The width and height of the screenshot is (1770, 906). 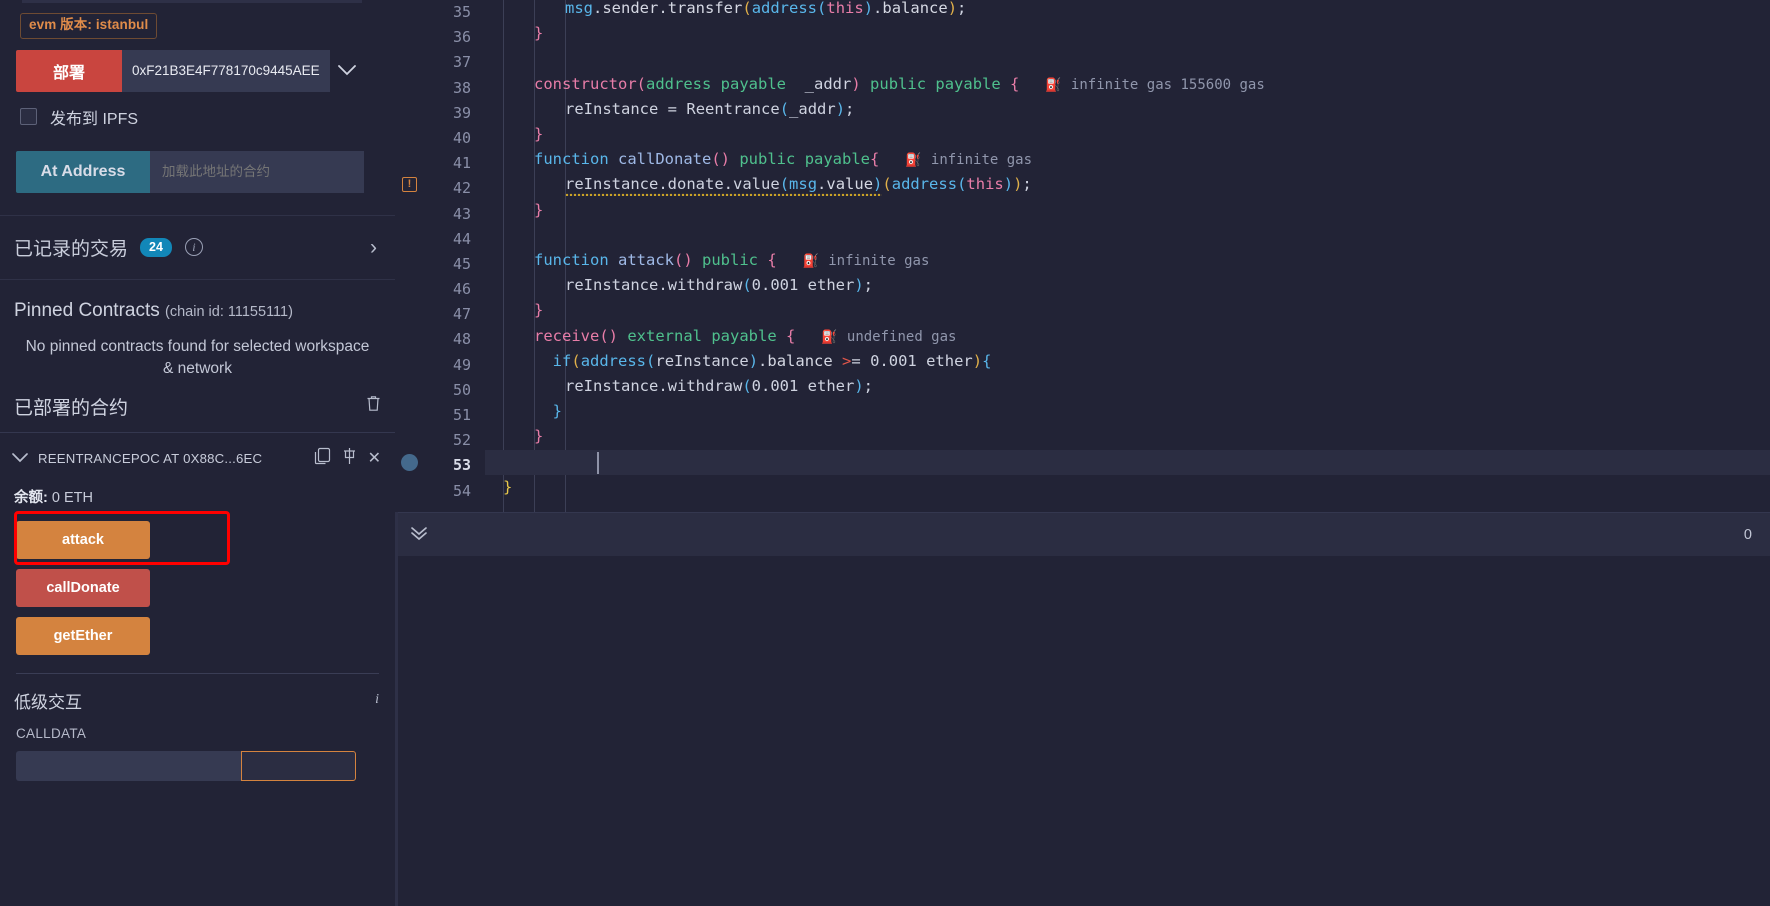 I want to click on line-number: 40, so click(x=461, y=137).